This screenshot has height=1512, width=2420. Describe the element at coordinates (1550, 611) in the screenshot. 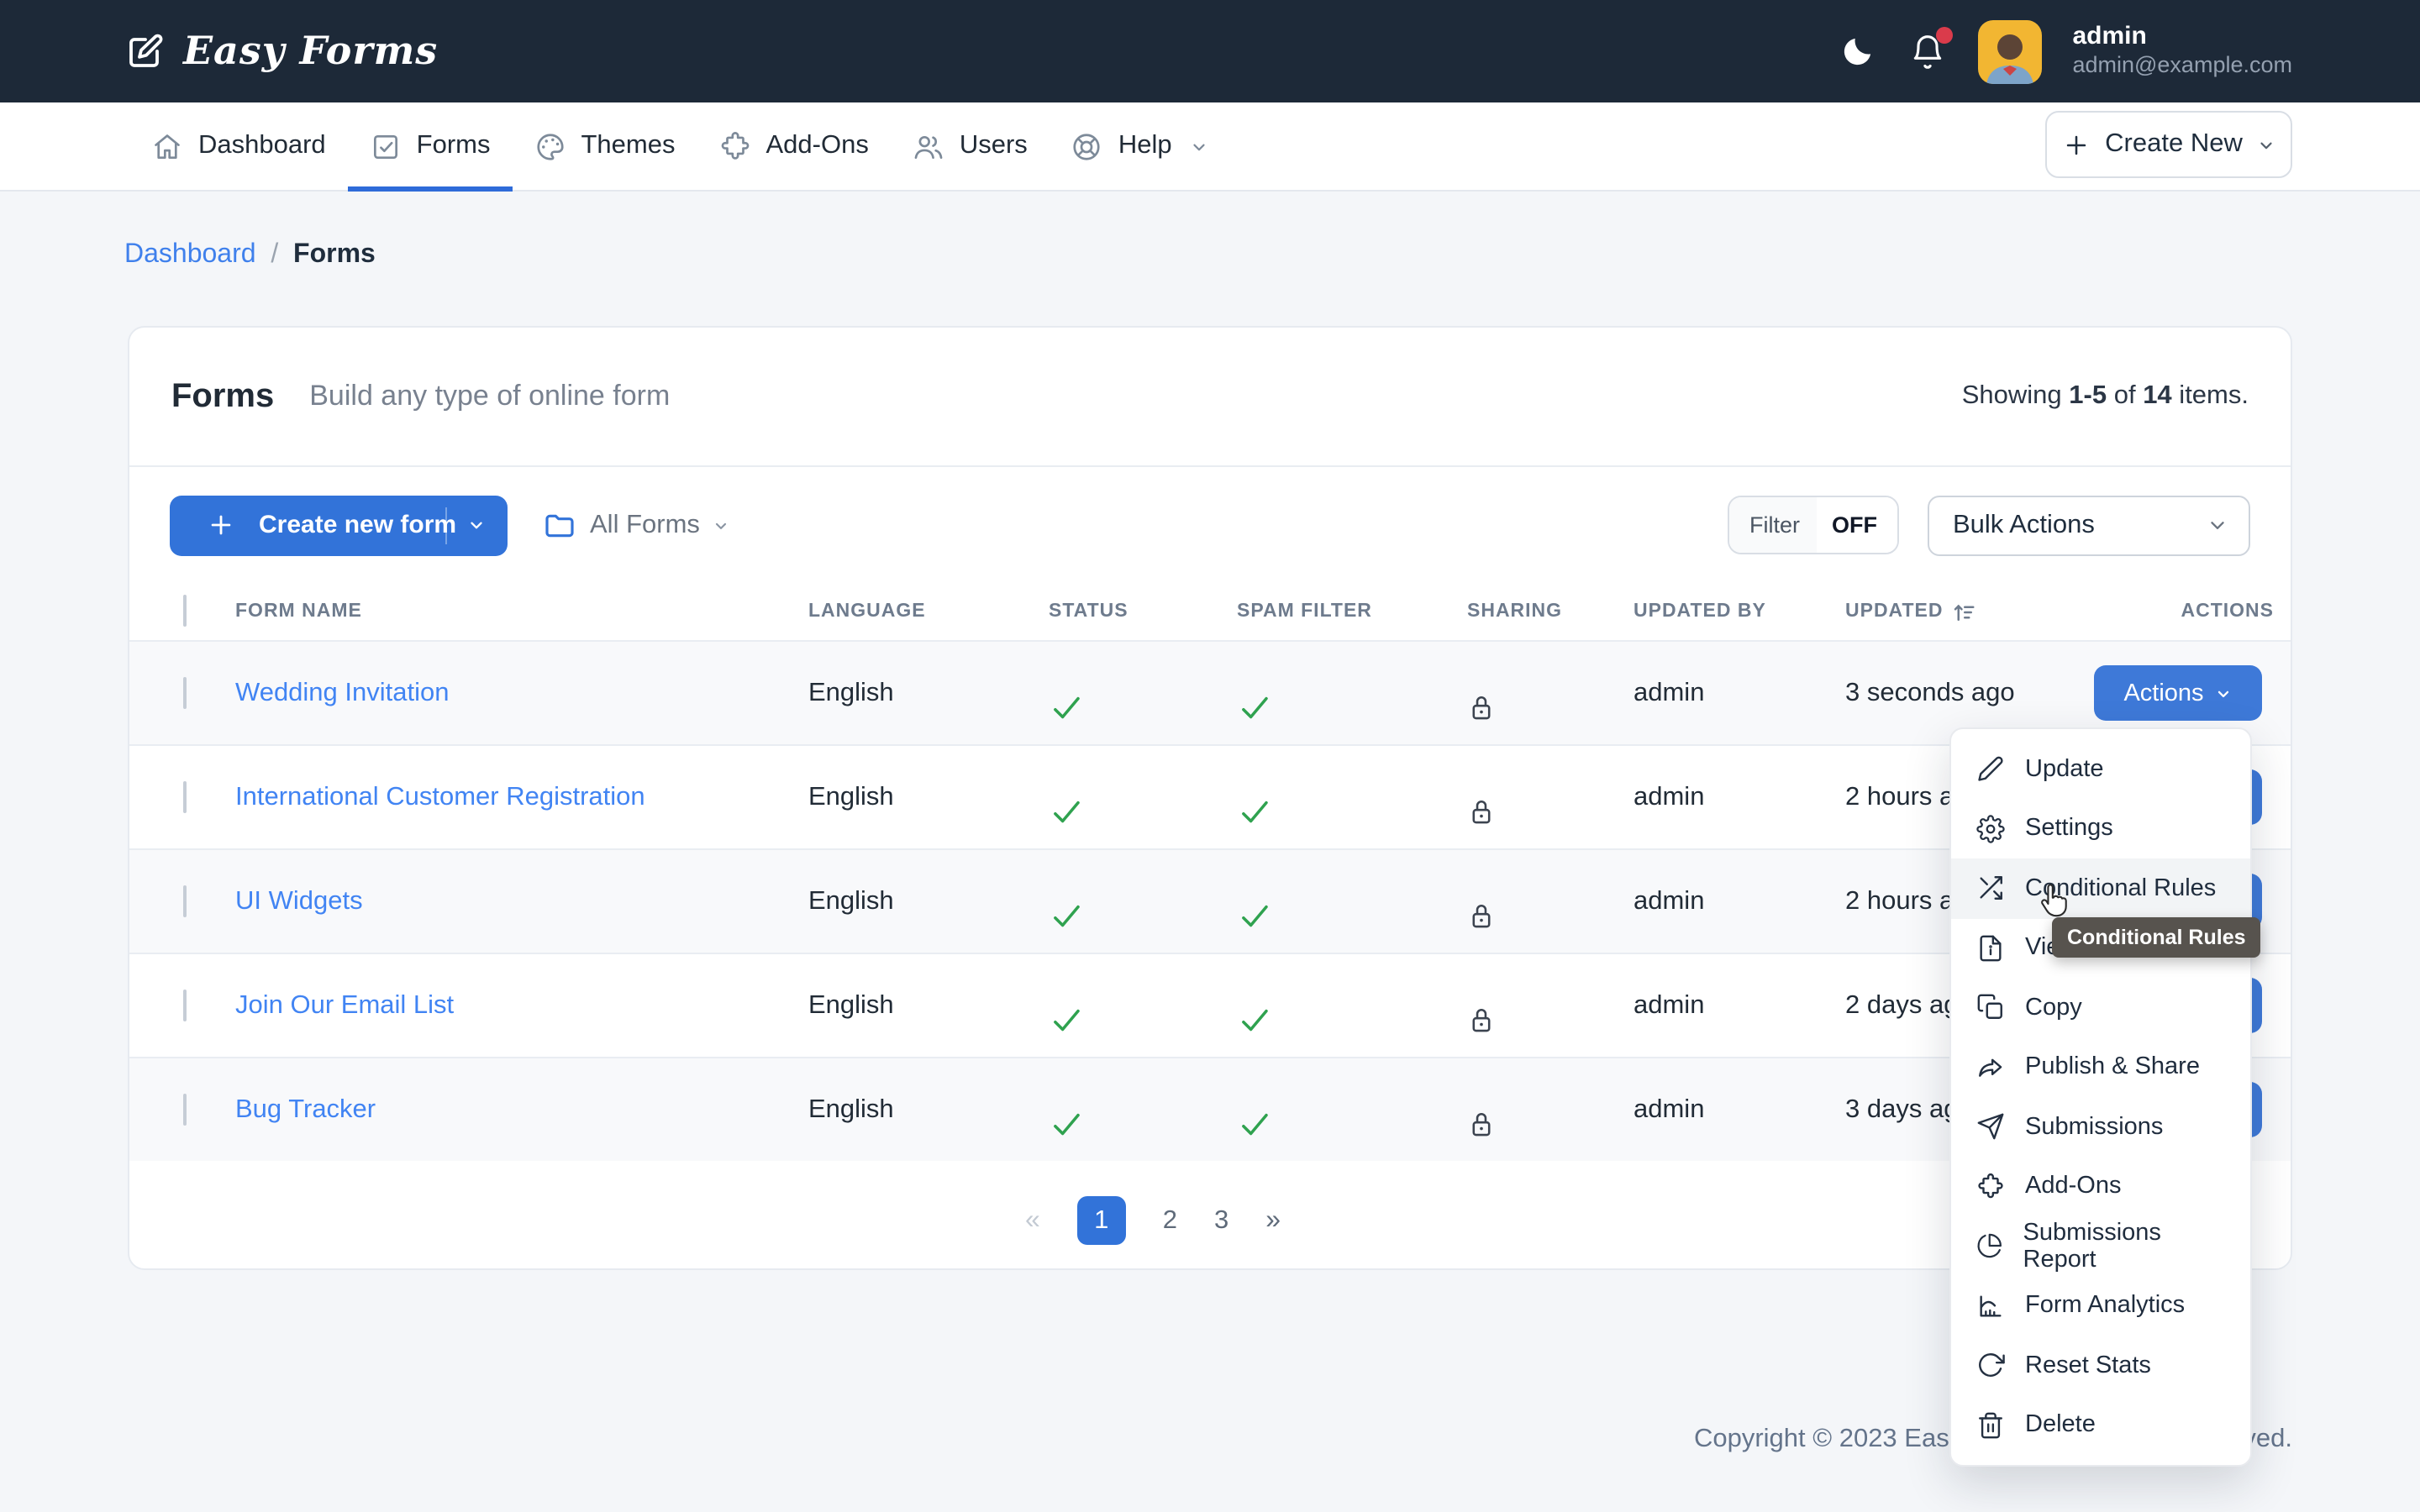

I see `column-sharing: Sharing` at that location.